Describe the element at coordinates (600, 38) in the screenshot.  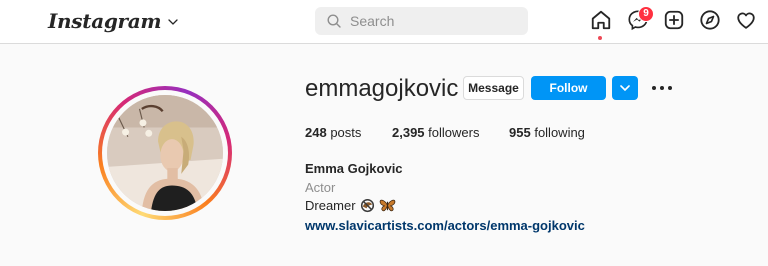
I see `home-active-indicator` at that location.